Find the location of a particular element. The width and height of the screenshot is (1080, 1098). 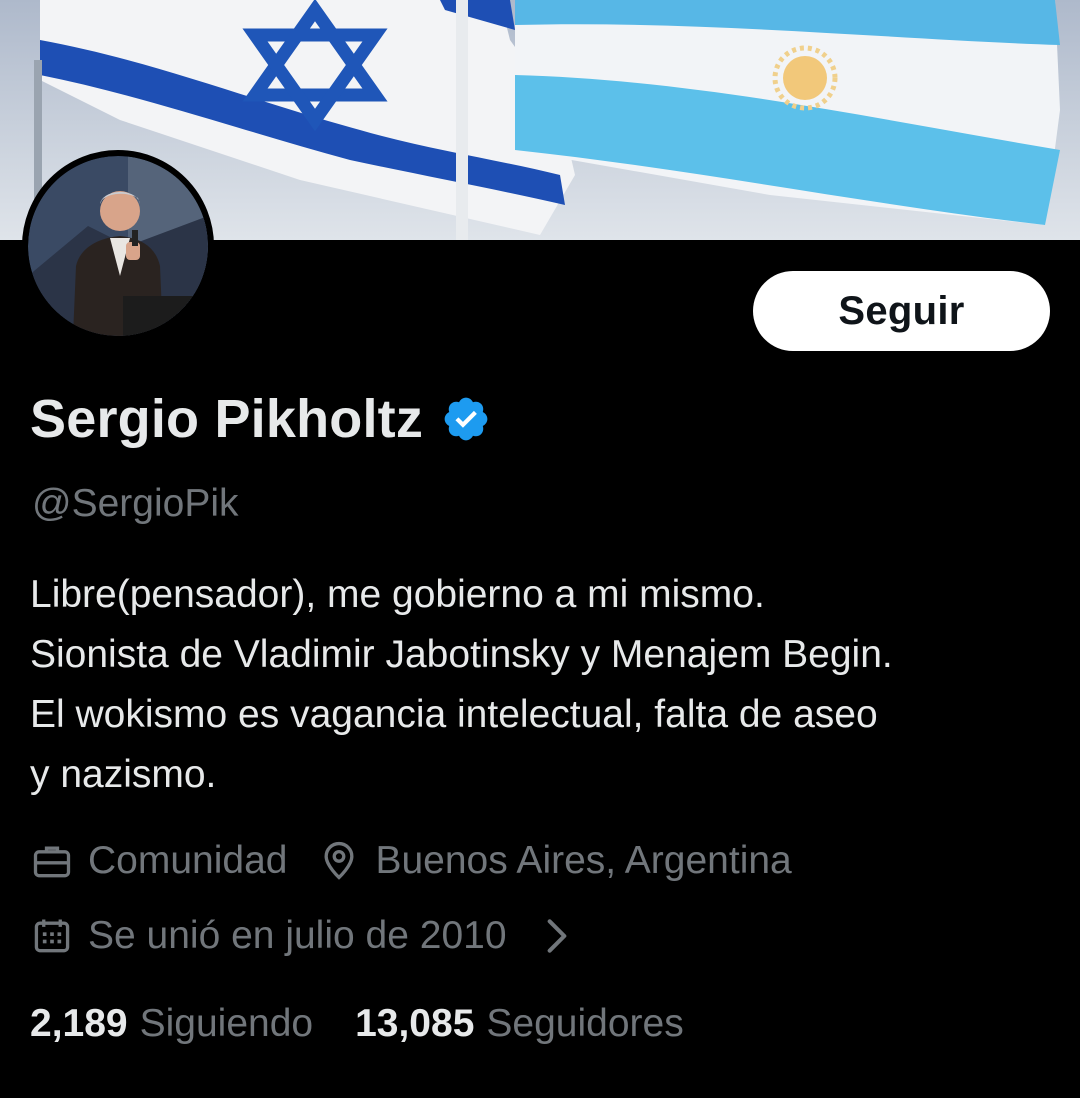

avatar-photo is located at coordinates (118, 246).